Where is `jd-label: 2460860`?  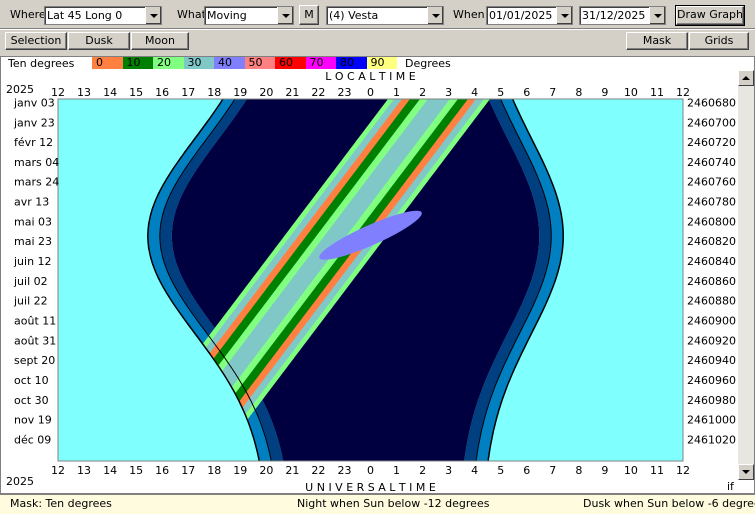
jd-label: 2460860 is located at coordinates (711, 281).